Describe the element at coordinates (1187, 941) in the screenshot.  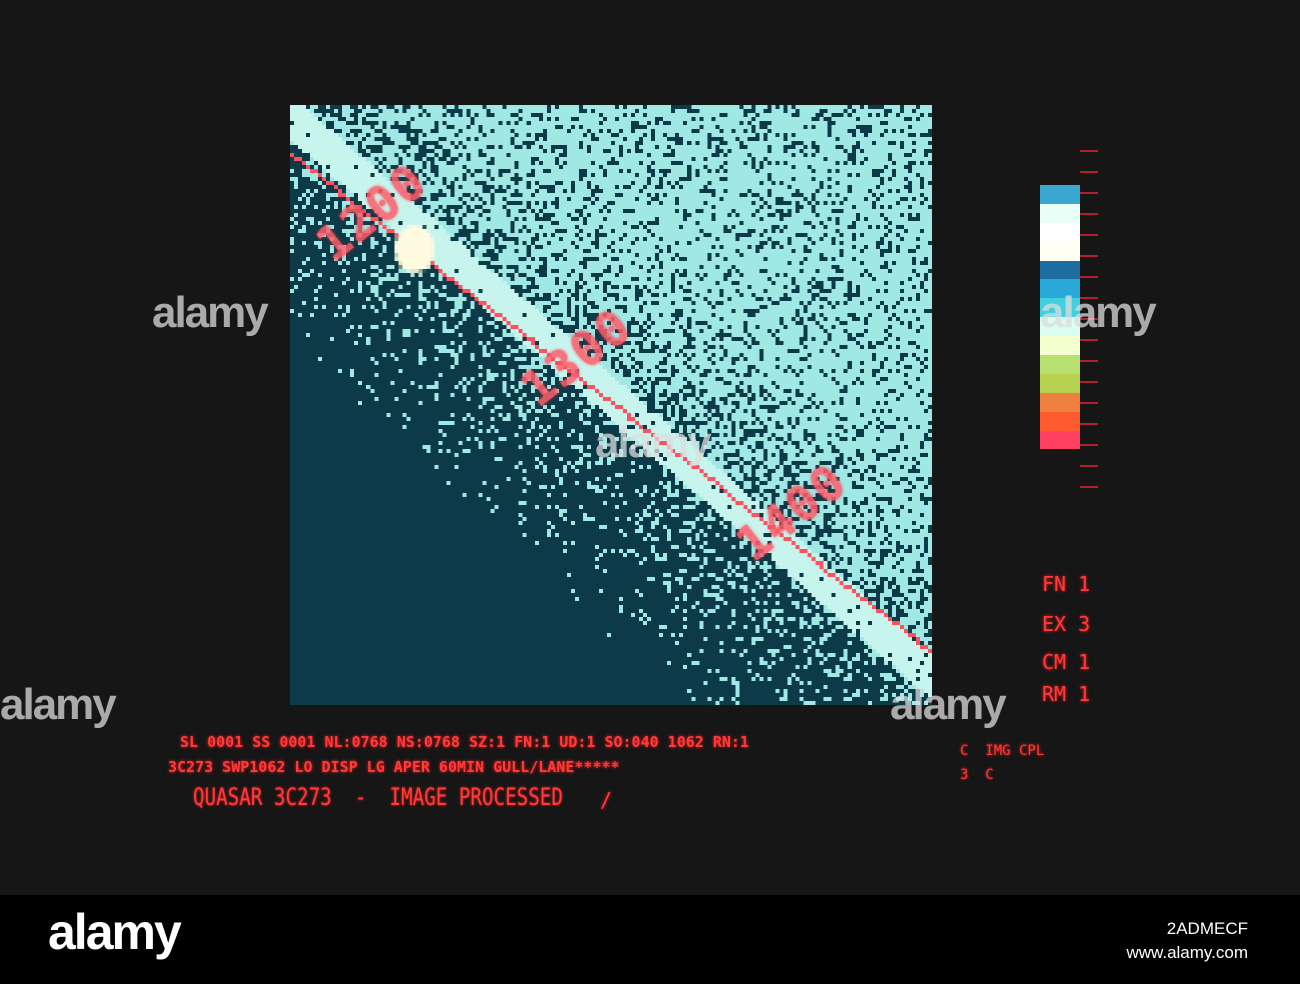
I see `image-credit: 2ADMECF www.alamy.com` at that location.